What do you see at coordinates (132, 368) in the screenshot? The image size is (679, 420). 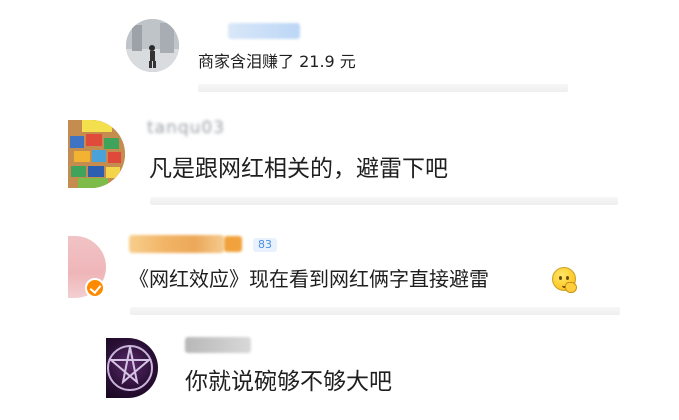 I see `pentagram-avatar-icon` at bounding box center [132, 368].